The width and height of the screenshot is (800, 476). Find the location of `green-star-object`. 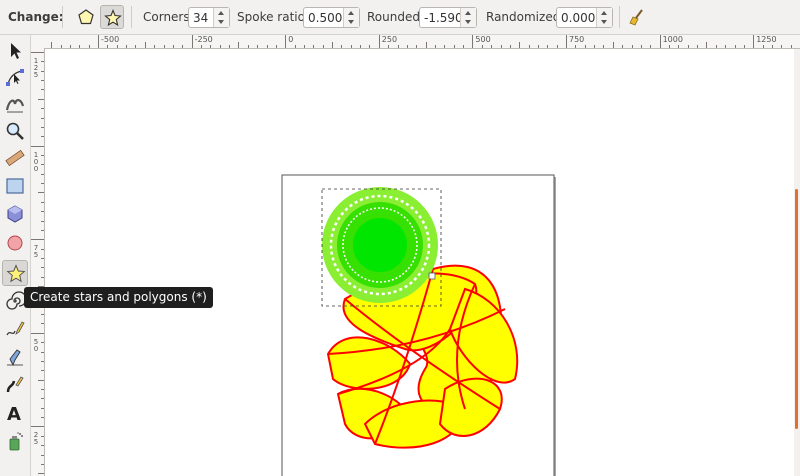

green-star-object is located at coordinates (380, 245).